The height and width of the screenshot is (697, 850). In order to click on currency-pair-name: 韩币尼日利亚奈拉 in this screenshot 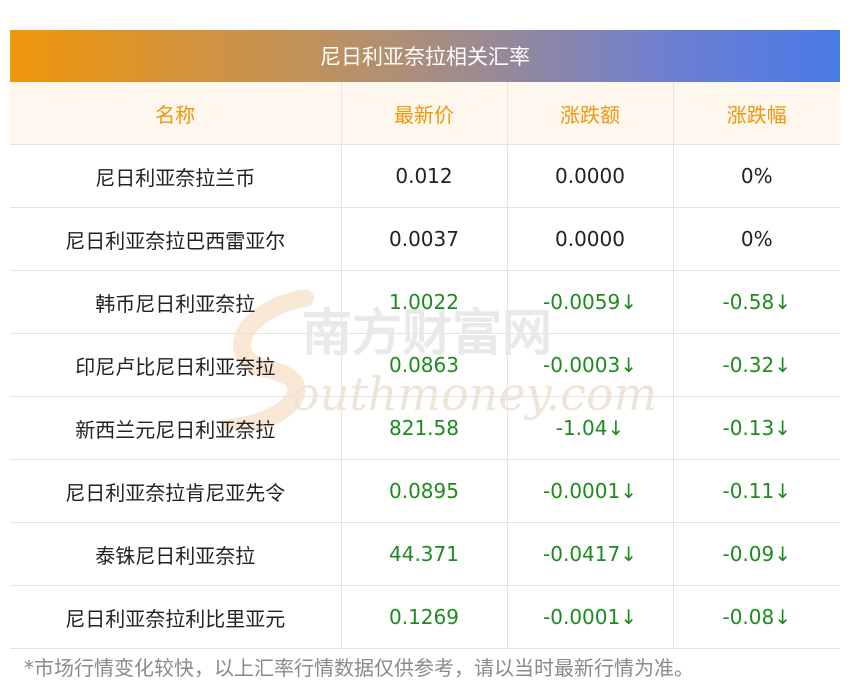, I will do `click(176, 302)`.